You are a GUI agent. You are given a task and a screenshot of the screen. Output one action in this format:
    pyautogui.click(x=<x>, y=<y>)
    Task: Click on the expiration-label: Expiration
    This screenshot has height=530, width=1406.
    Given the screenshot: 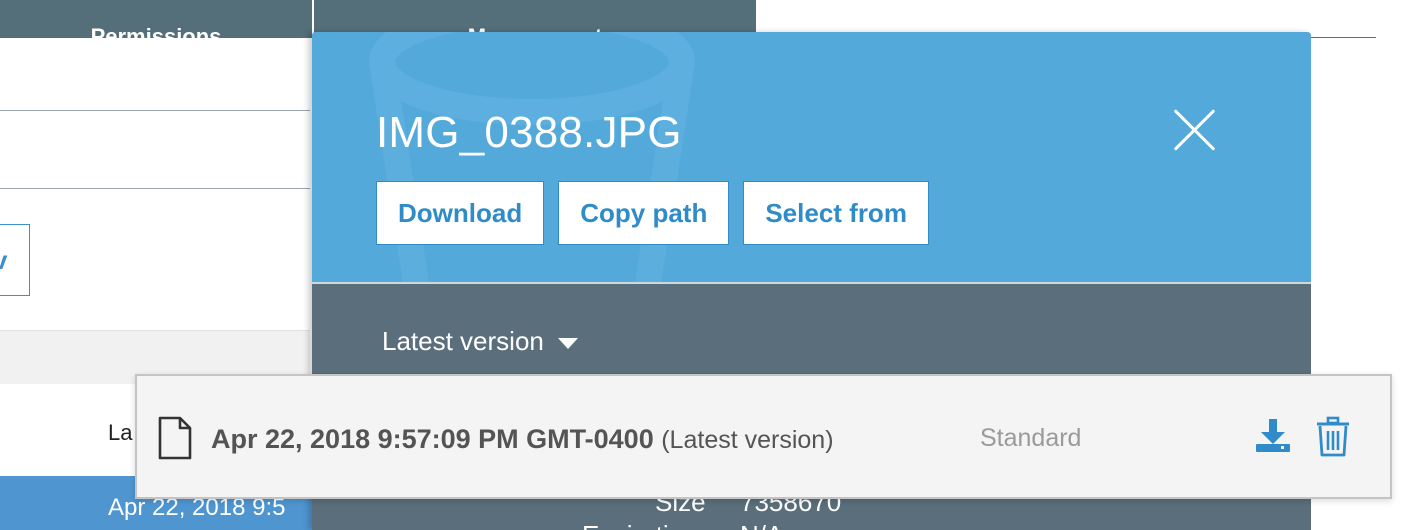 What is the action you would take?
    pyautogui.click(x=640, y=525)
    